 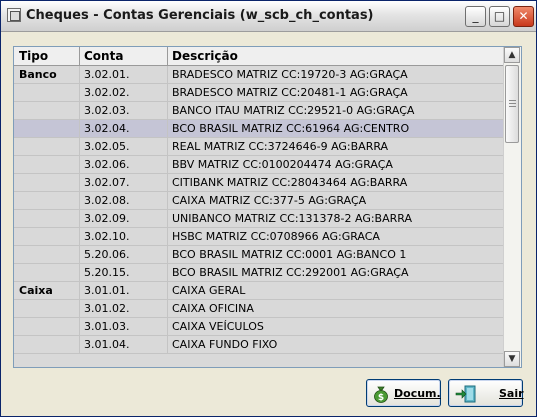 I want to click on scroll-down-button: ▼, so click(x=512, y=359).